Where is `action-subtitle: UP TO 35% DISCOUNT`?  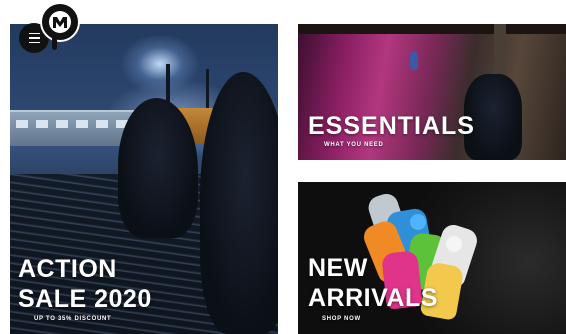 action-subtitle: UP TO 35% DISCOUNT is located at coordinates (73, 319).